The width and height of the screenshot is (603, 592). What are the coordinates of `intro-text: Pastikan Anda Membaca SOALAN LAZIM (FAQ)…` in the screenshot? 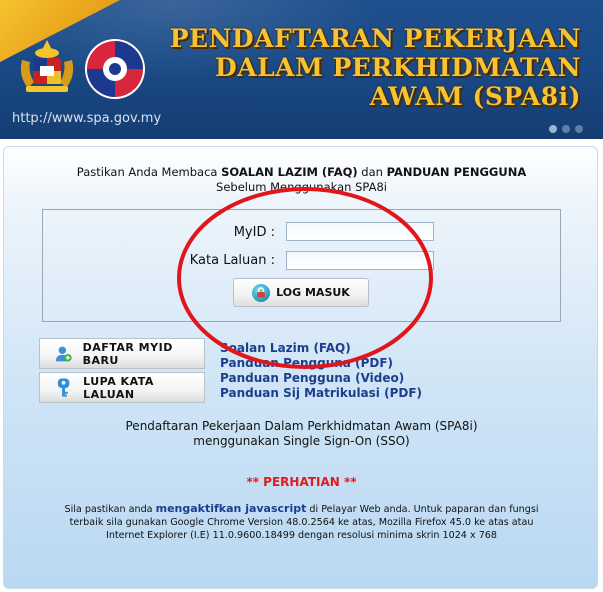 It's located at (301, 180).